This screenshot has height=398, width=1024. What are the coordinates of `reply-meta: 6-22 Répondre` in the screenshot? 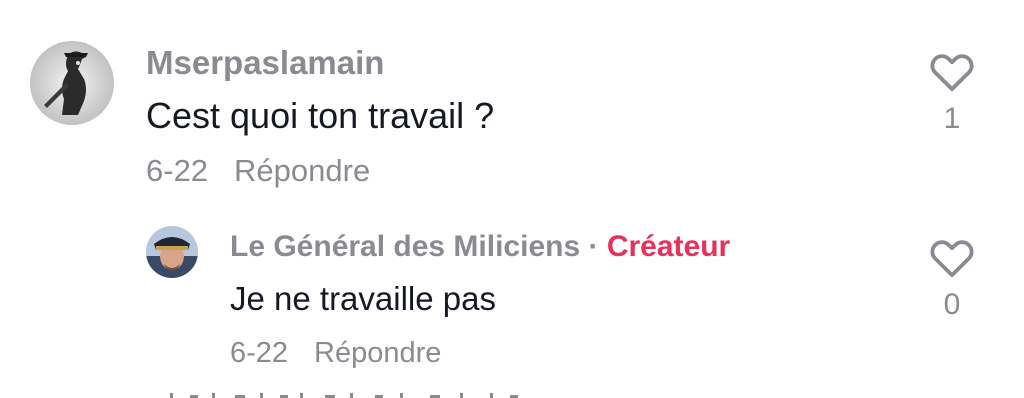 It's located at (335, 353).